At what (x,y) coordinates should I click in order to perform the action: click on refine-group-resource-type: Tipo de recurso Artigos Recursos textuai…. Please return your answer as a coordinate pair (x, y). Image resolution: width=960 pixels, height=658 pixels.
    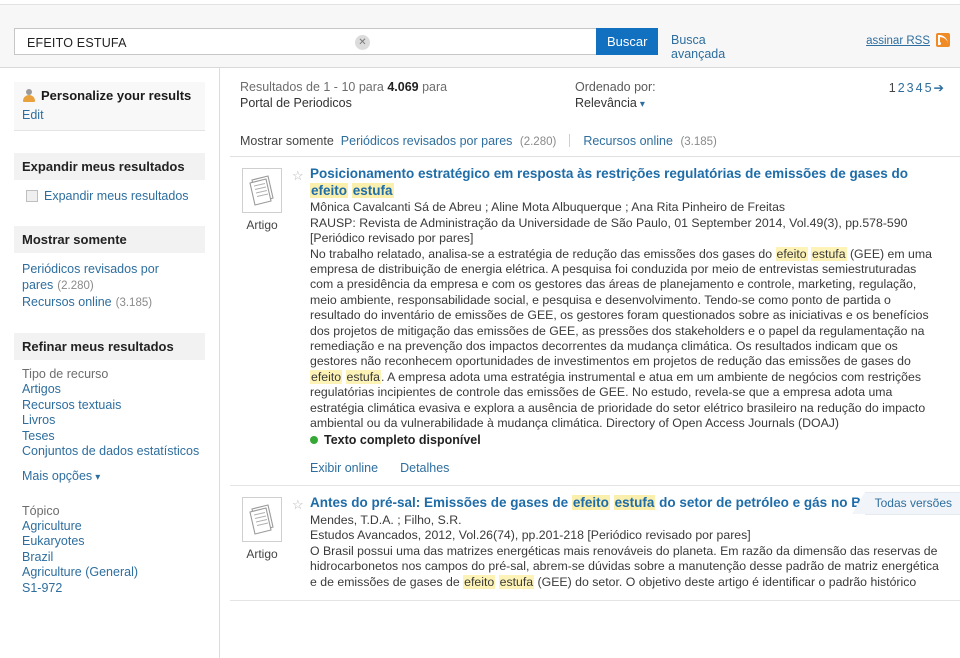
    Looking at the image, I should click on (109, 424).